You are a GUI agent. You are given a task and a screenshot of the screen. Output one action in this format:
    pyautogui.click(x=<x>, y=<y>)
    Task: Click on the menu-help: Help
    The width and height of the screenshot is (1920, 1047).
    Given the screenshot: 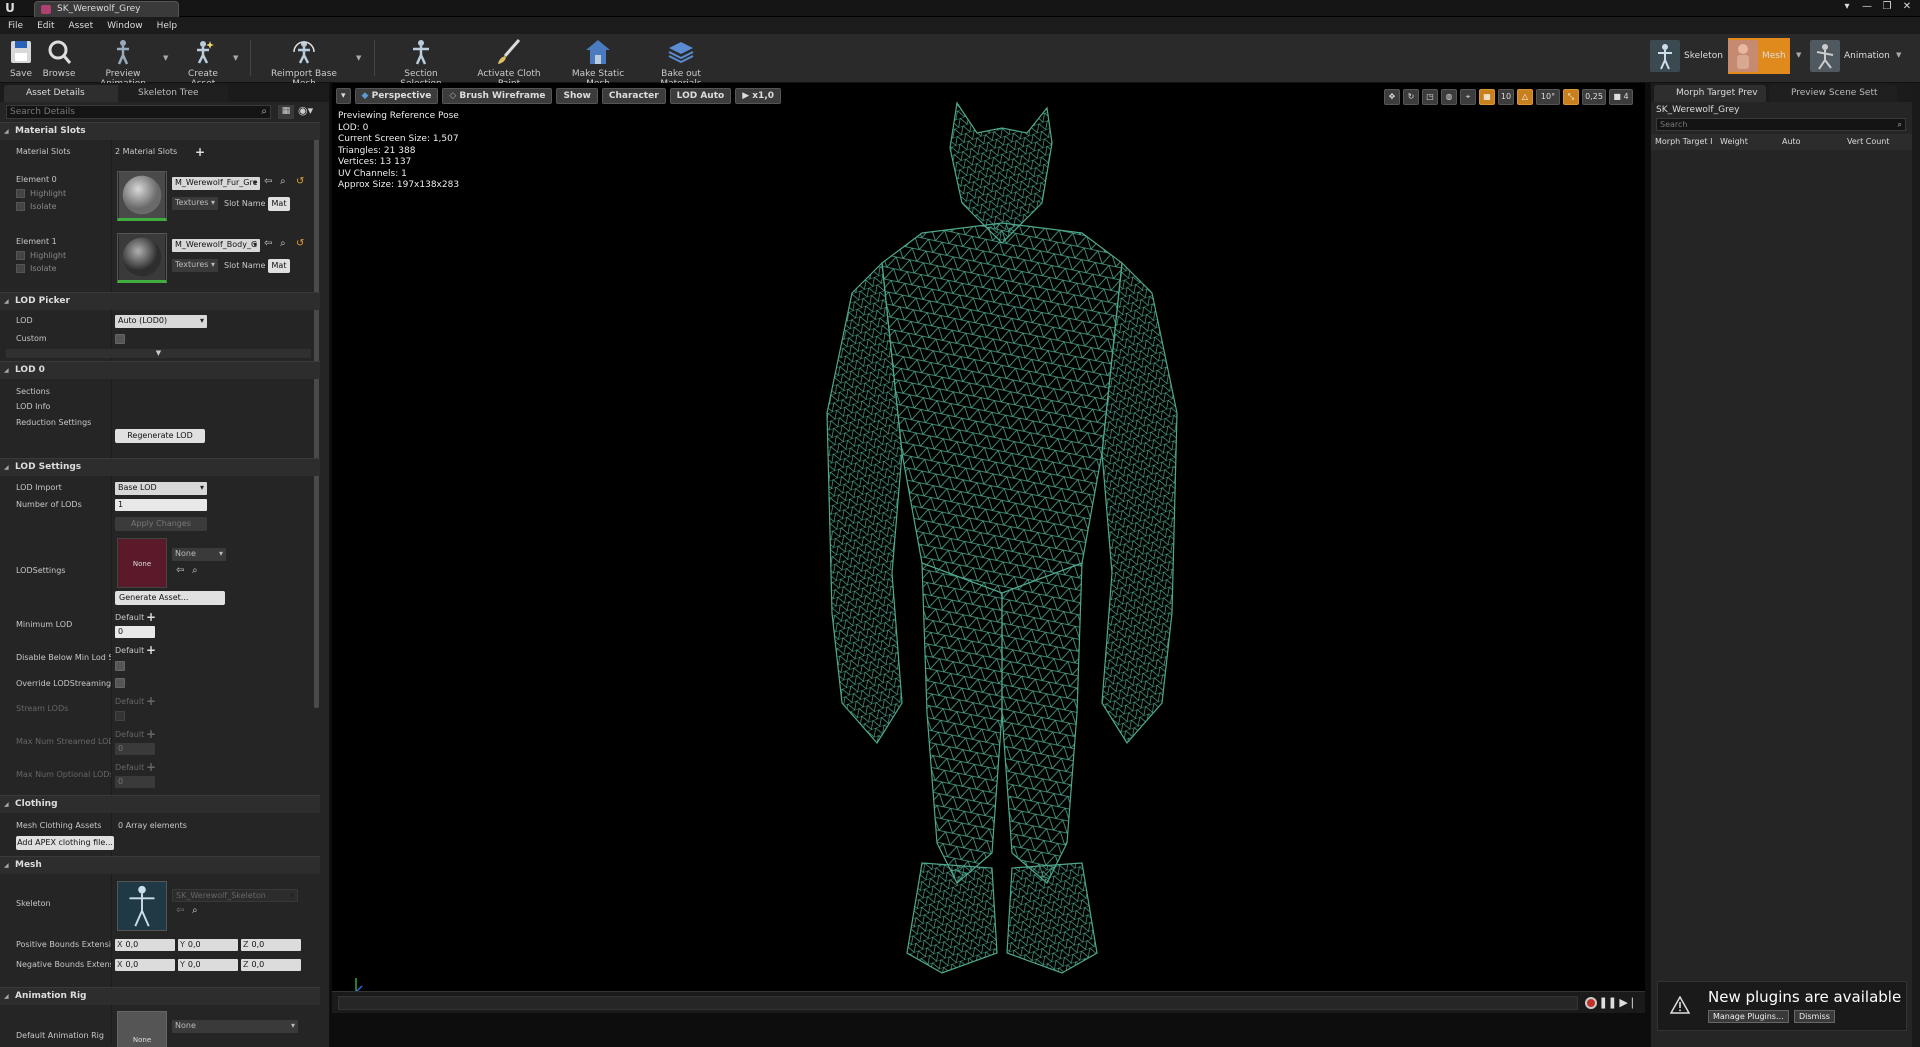 What is the action you would take?
    pyautogui.click(x=167, y=26)
    